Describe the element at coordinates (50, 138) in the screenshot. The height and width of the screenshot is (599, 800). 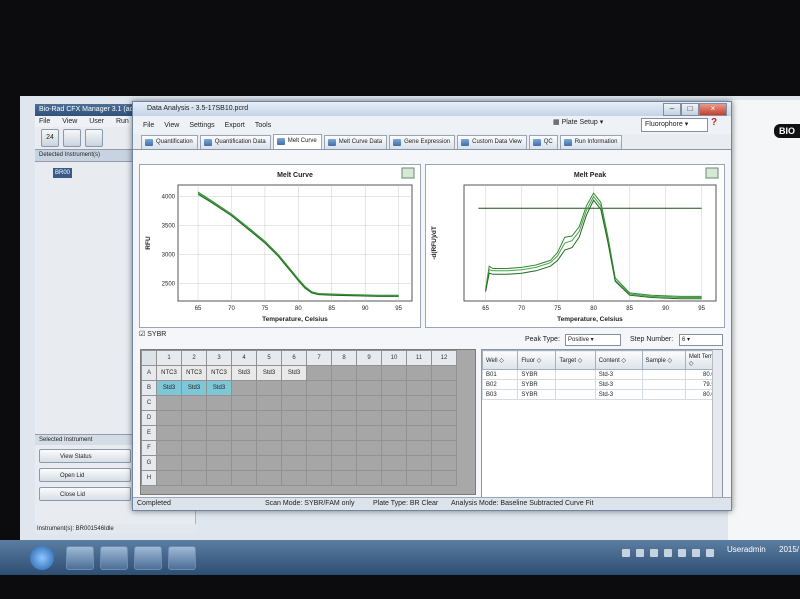
I see `calendar-icon: 24` at that location.